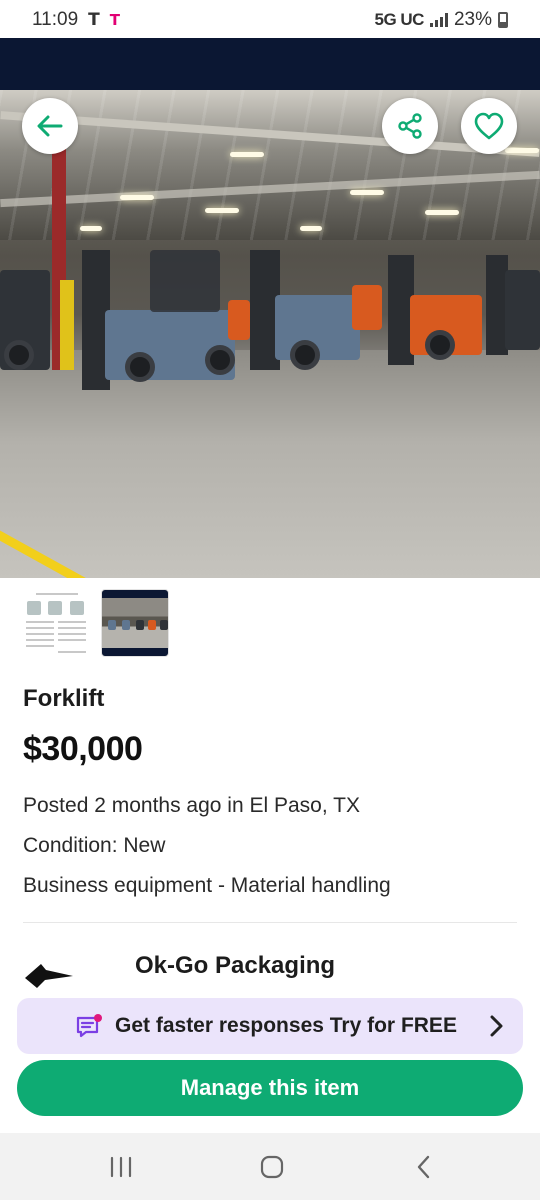 The height and width of the screenshot is (1200, 540). I want to click on recent-apps-icon, so click(121, 1167).